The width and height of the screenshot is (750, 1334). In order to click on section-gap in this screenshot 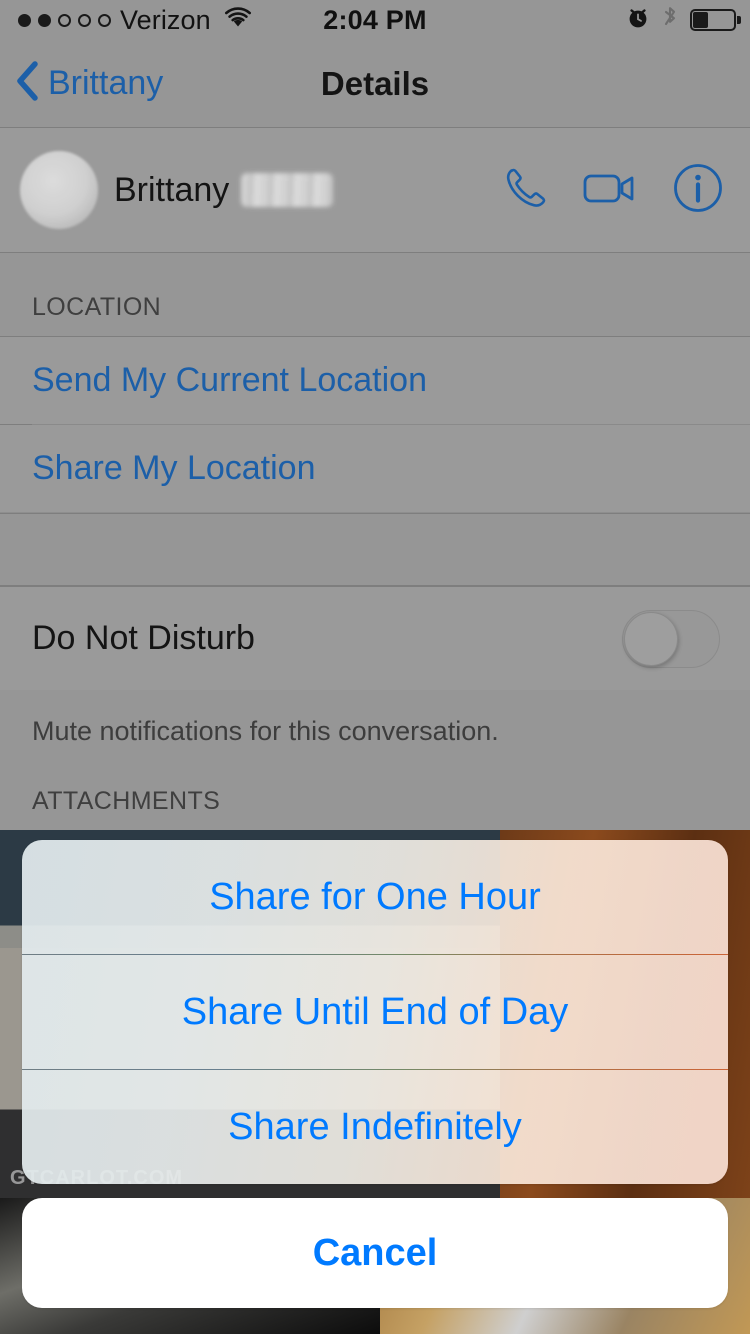, I will do `click(375, 549)`.